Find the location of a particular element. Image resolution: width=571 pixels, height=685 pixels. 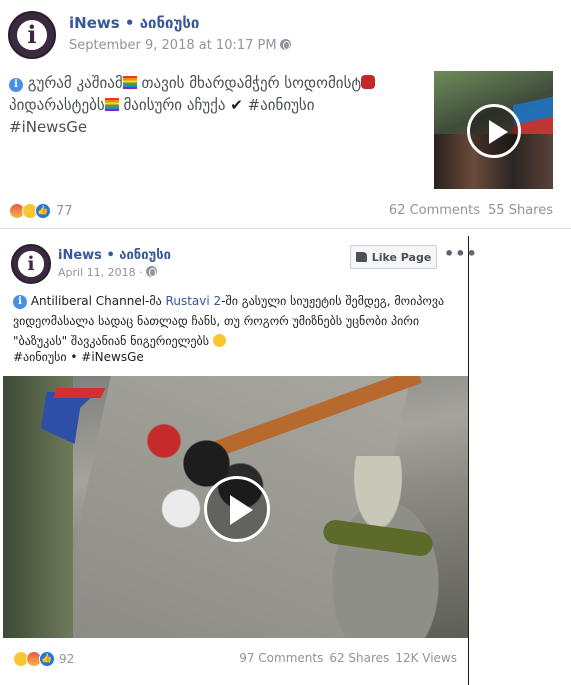

text-part: თავის მხარდამჭერ სოდომისტ is located at coordinates (249, 83).